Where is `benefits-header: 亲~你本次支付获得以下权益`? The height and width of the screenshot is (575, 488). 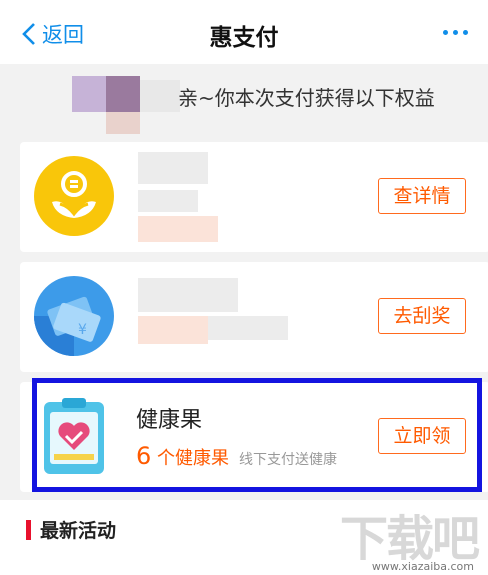 benefits-header: 亲~你本次支付获得以下权益 is located at coordinates (244, 101).